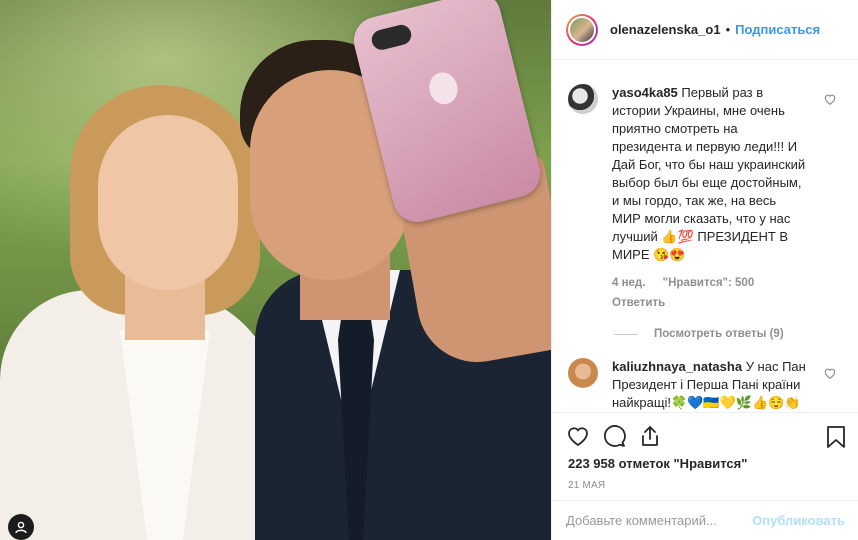 Image resolution: width=858 pixels, height=540 pixels. What do you see at coordinates (677, 366) in the screenshot?
I see `comment-username: kaliuzhnaya_natasha` at bounding box center [677, 366].